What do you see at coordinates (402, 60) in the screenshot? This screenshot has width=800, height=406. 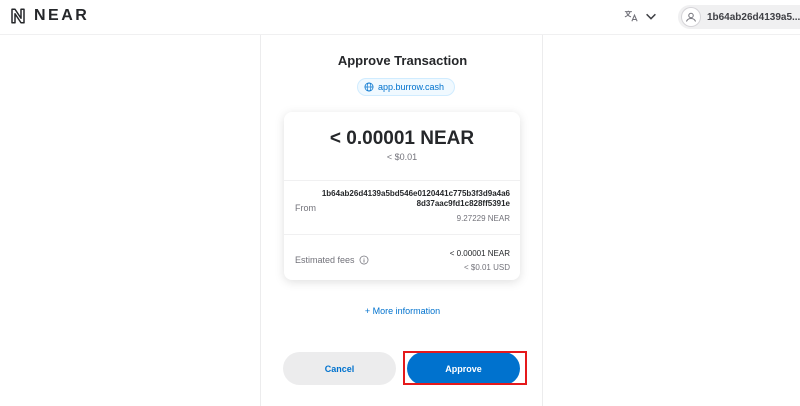 I see `page-title: Approve Transaction` at bounding box center [402, 60].